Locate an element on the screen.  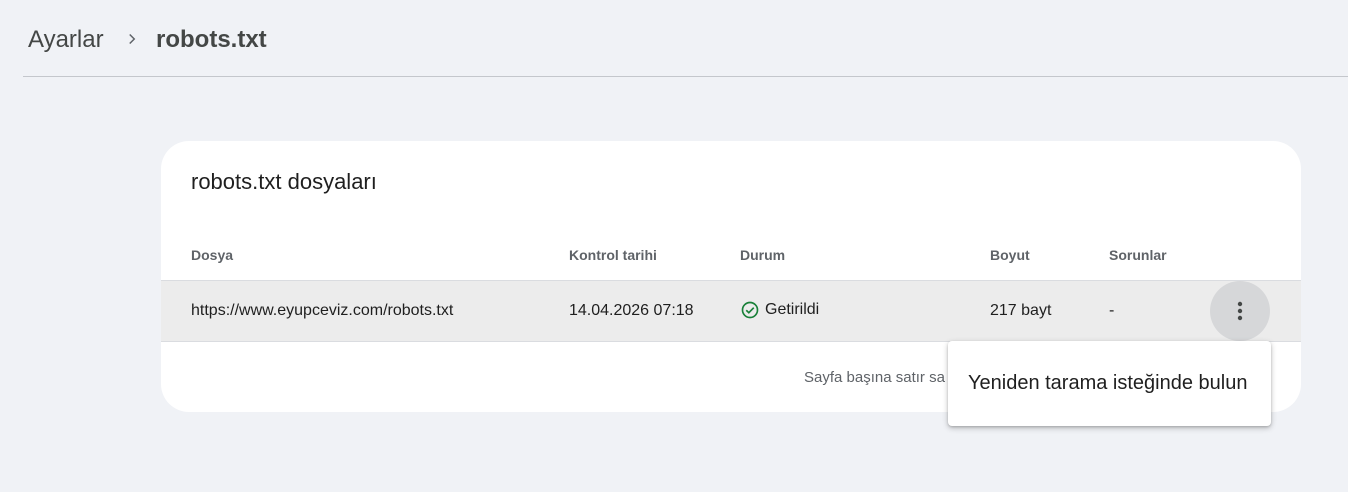
more-vert-icon is located at coordinates (1240, 311).